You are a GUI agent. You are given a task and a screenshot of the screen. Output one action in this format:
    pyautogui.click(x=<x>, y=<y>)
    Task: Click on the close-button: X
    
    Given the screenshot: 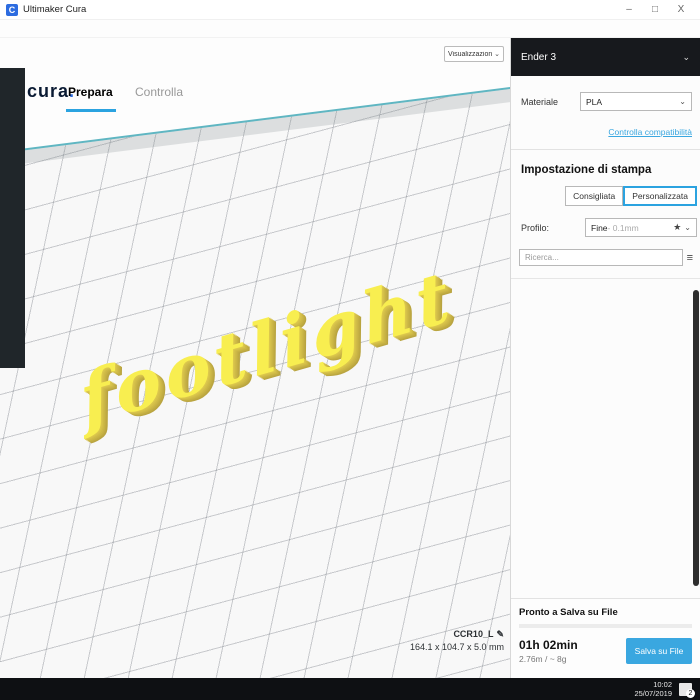 What is the action you would take?
    pyautogui.click(x=681, y=10)
    